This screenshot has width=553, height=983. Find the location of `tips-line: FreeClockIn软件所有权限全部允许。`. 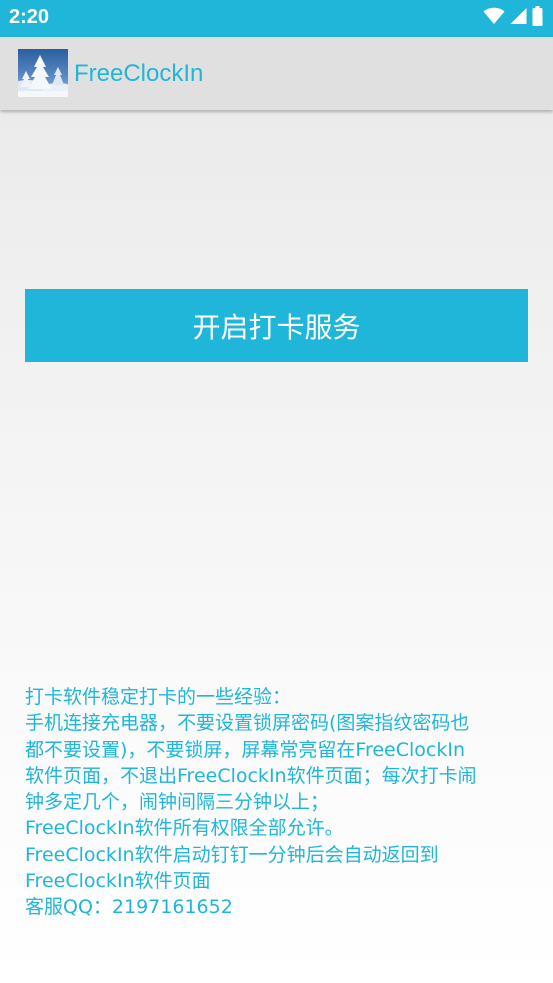

tips-line: FreeClockIn软件所有权限全部允许。 is located at coordinates (184, 828).